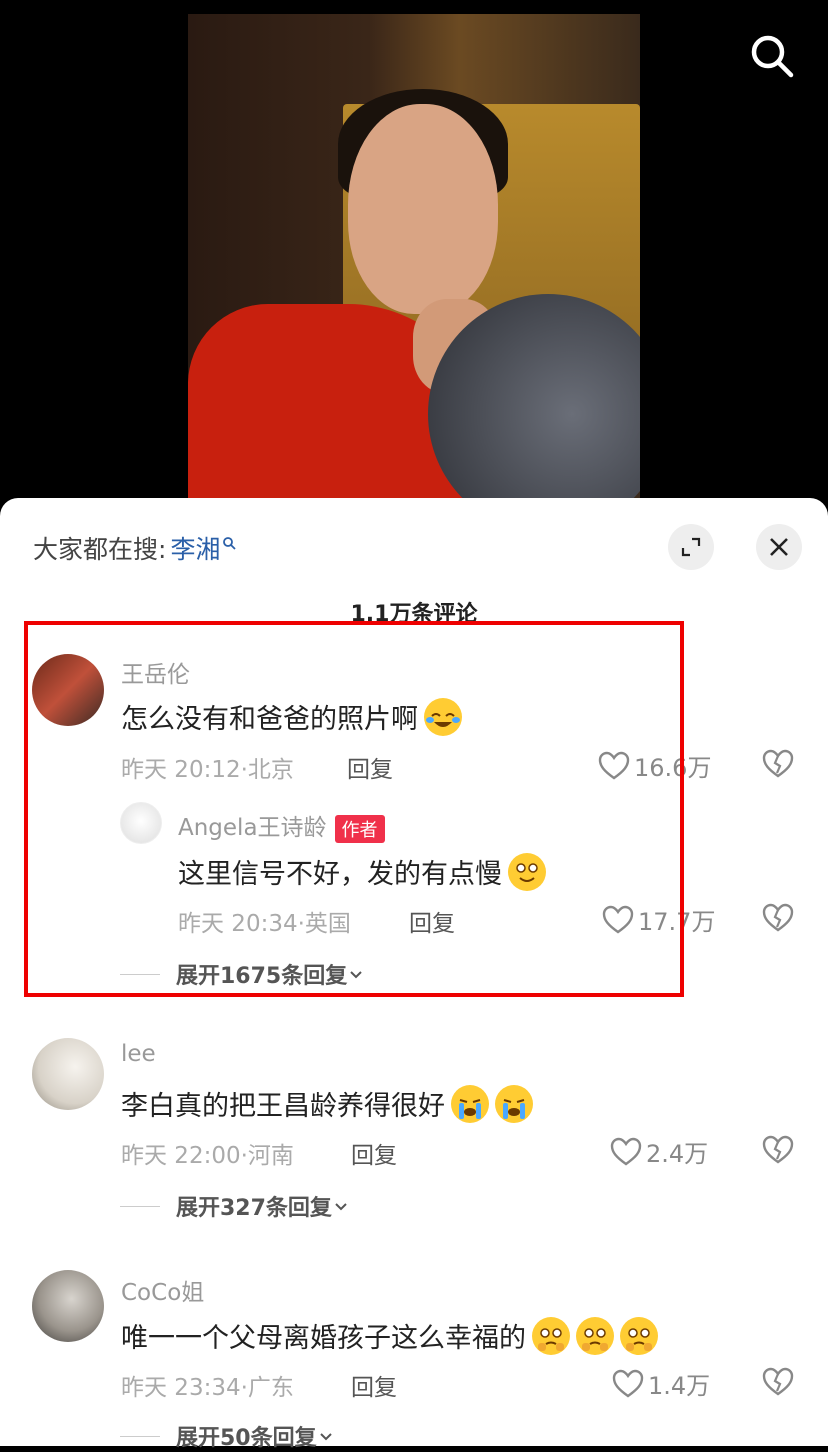 This screenshot has height=1452, width=828. What do you see at coordinates (246, 1438) in the screenshot?
I see `expand-replies-label: 展开50条回复` at bounding box center [246, 1438].